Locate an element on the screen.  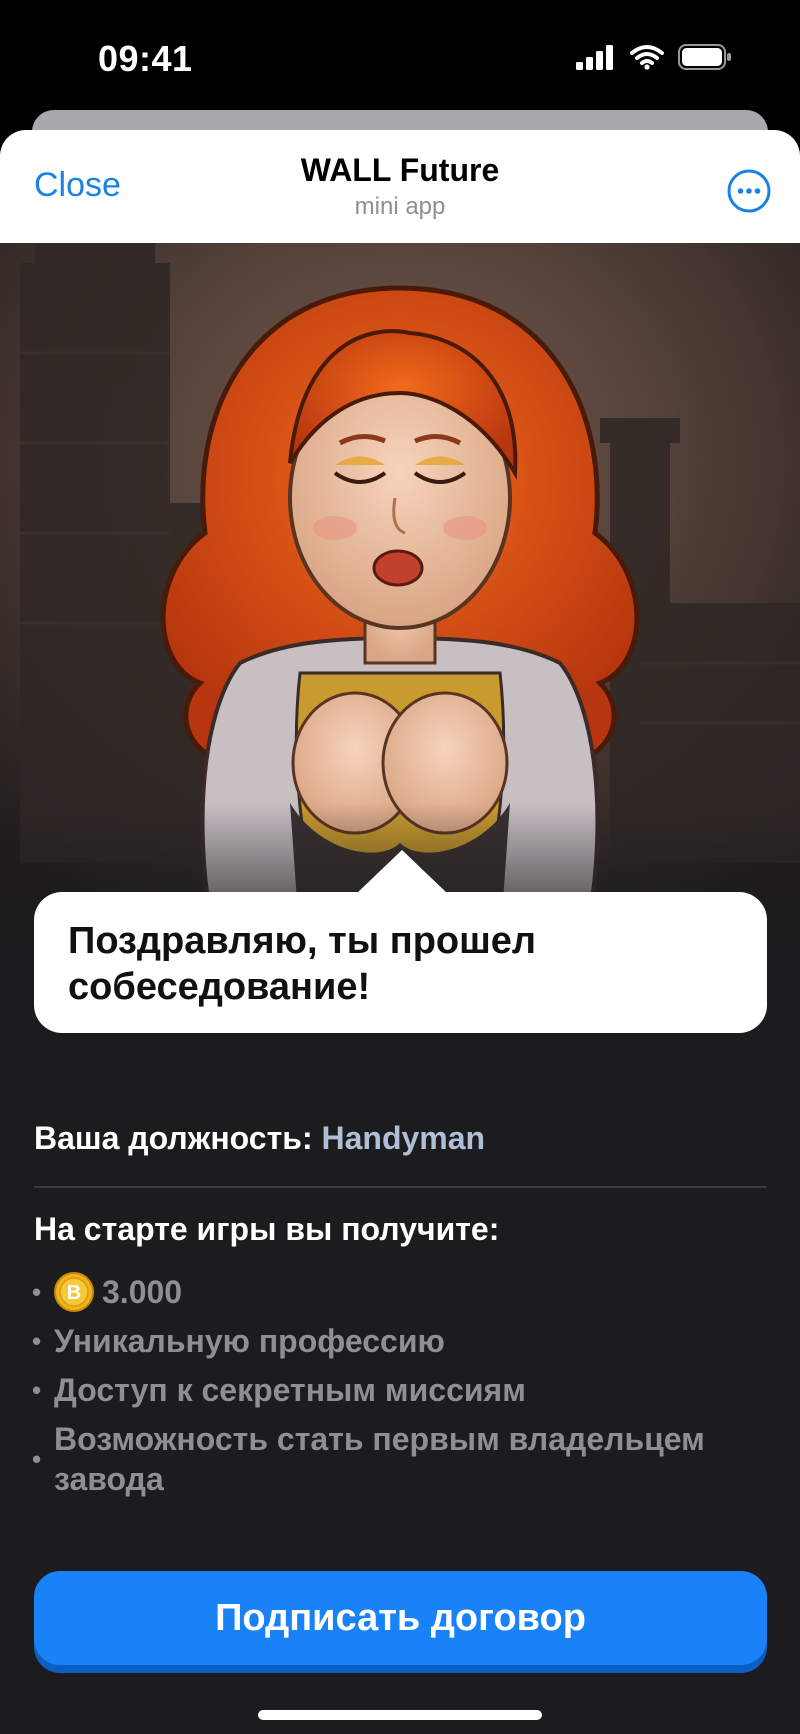
status-time: 09:41 is located at coordinates (145, 58).